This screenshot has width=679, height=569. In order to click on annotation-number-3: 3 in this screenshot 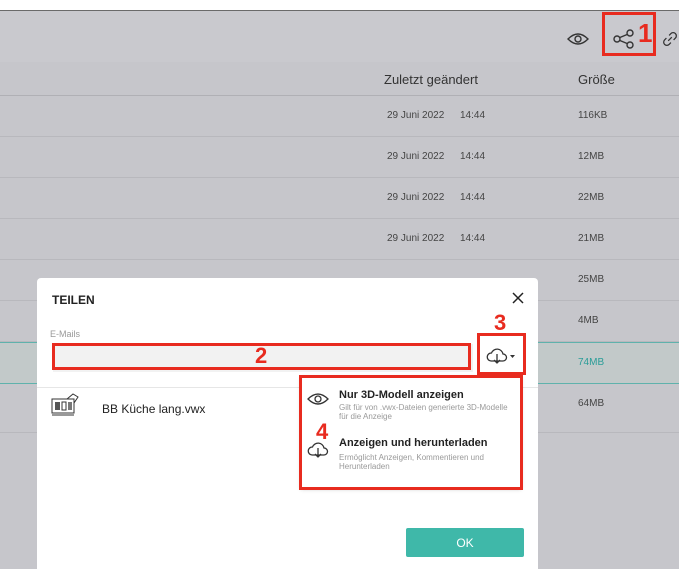, I will do `click(500, 322)`.